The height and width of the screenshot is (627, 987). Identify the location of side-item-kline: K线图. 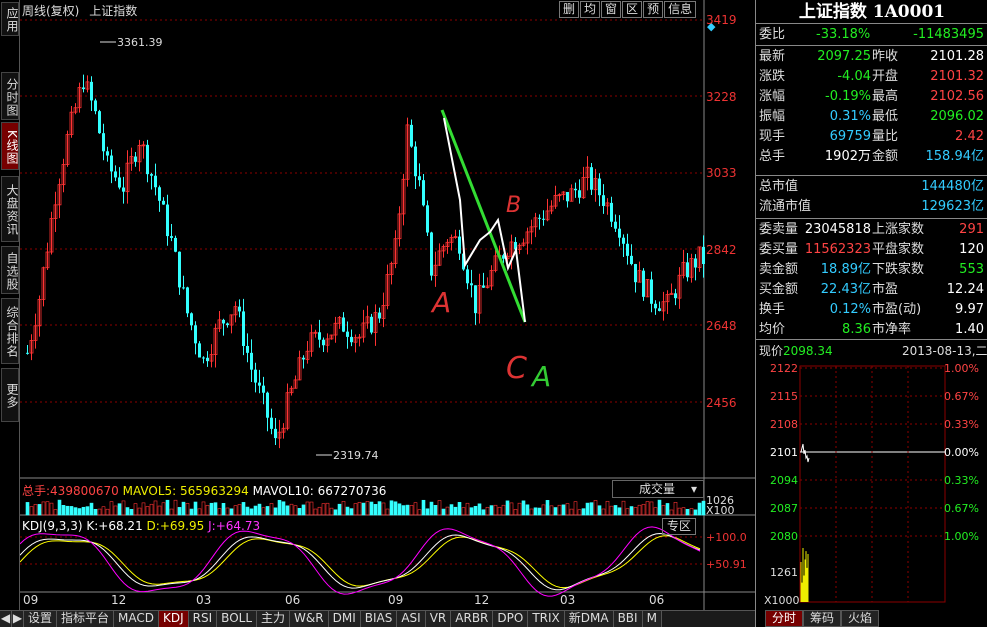
(10, 146).